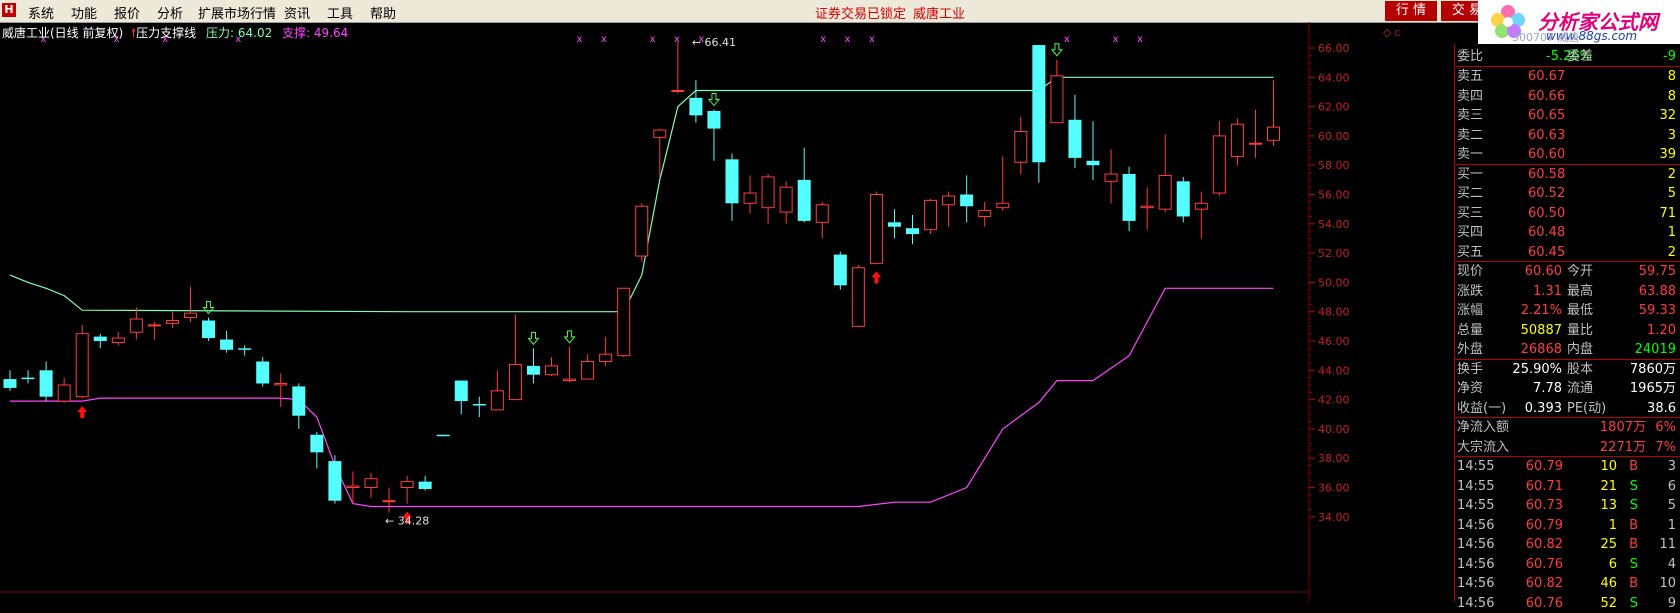 This screenshot has height=613, width=1680. What do you see at coordinates (1470, 154) in the screenshot?
I see `ask-label: 卖一` at bounding box center [1470, 154].